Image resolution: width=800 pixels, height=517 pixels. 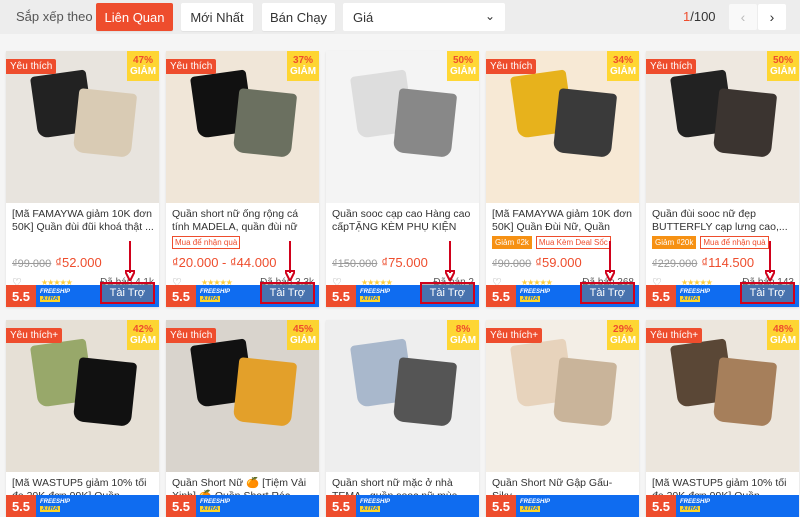 I want to click on sale-price: ₫114.500, so click(x=728, y=262).